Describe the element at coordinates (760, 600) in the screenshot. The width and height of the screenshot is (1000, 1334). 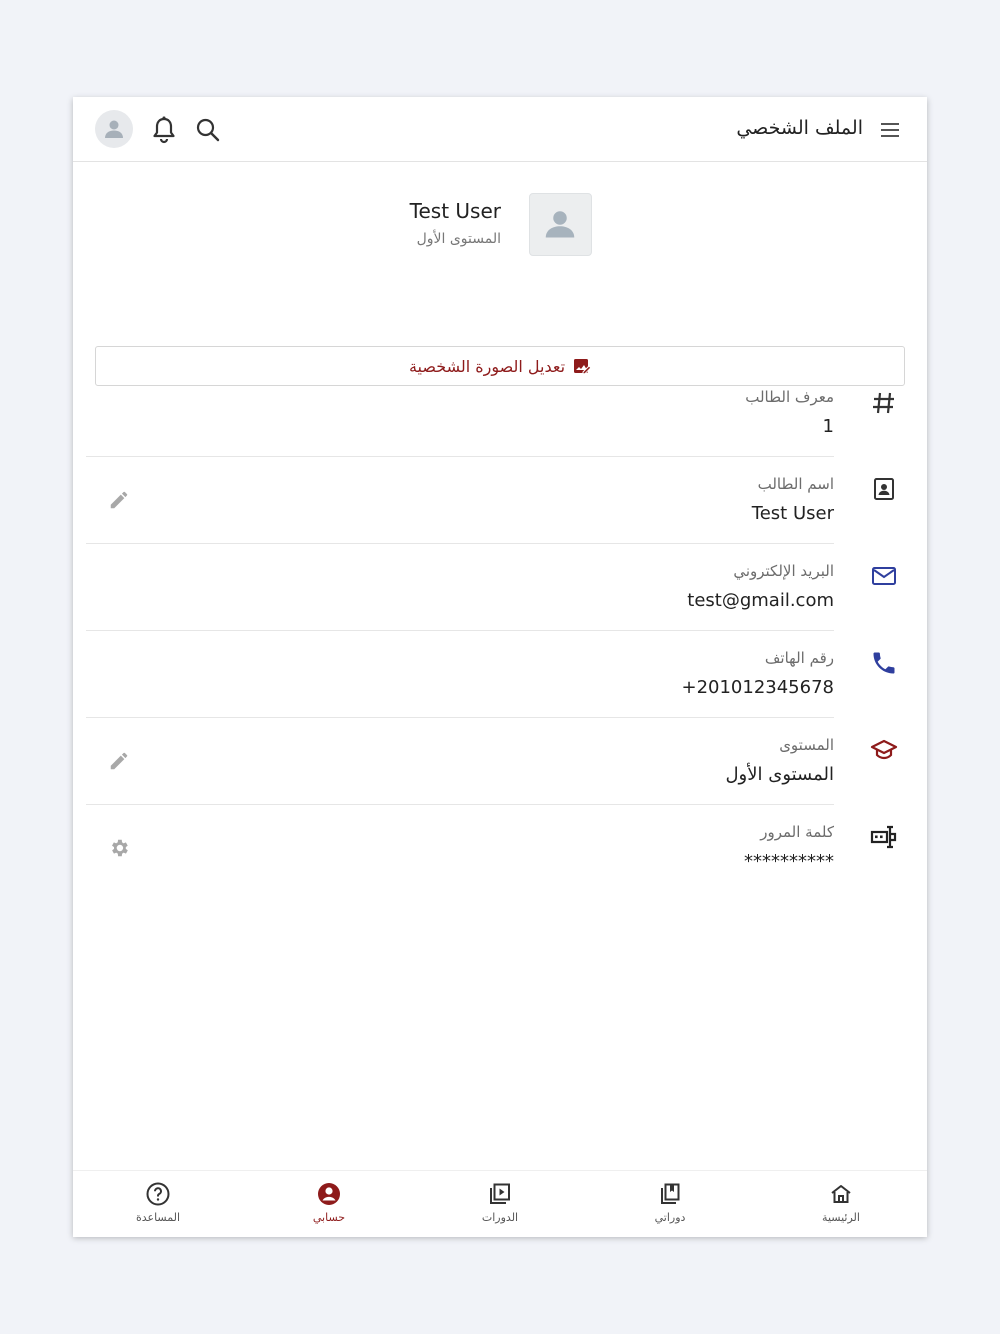
I see `field-value: test@gmail.com` at that location.